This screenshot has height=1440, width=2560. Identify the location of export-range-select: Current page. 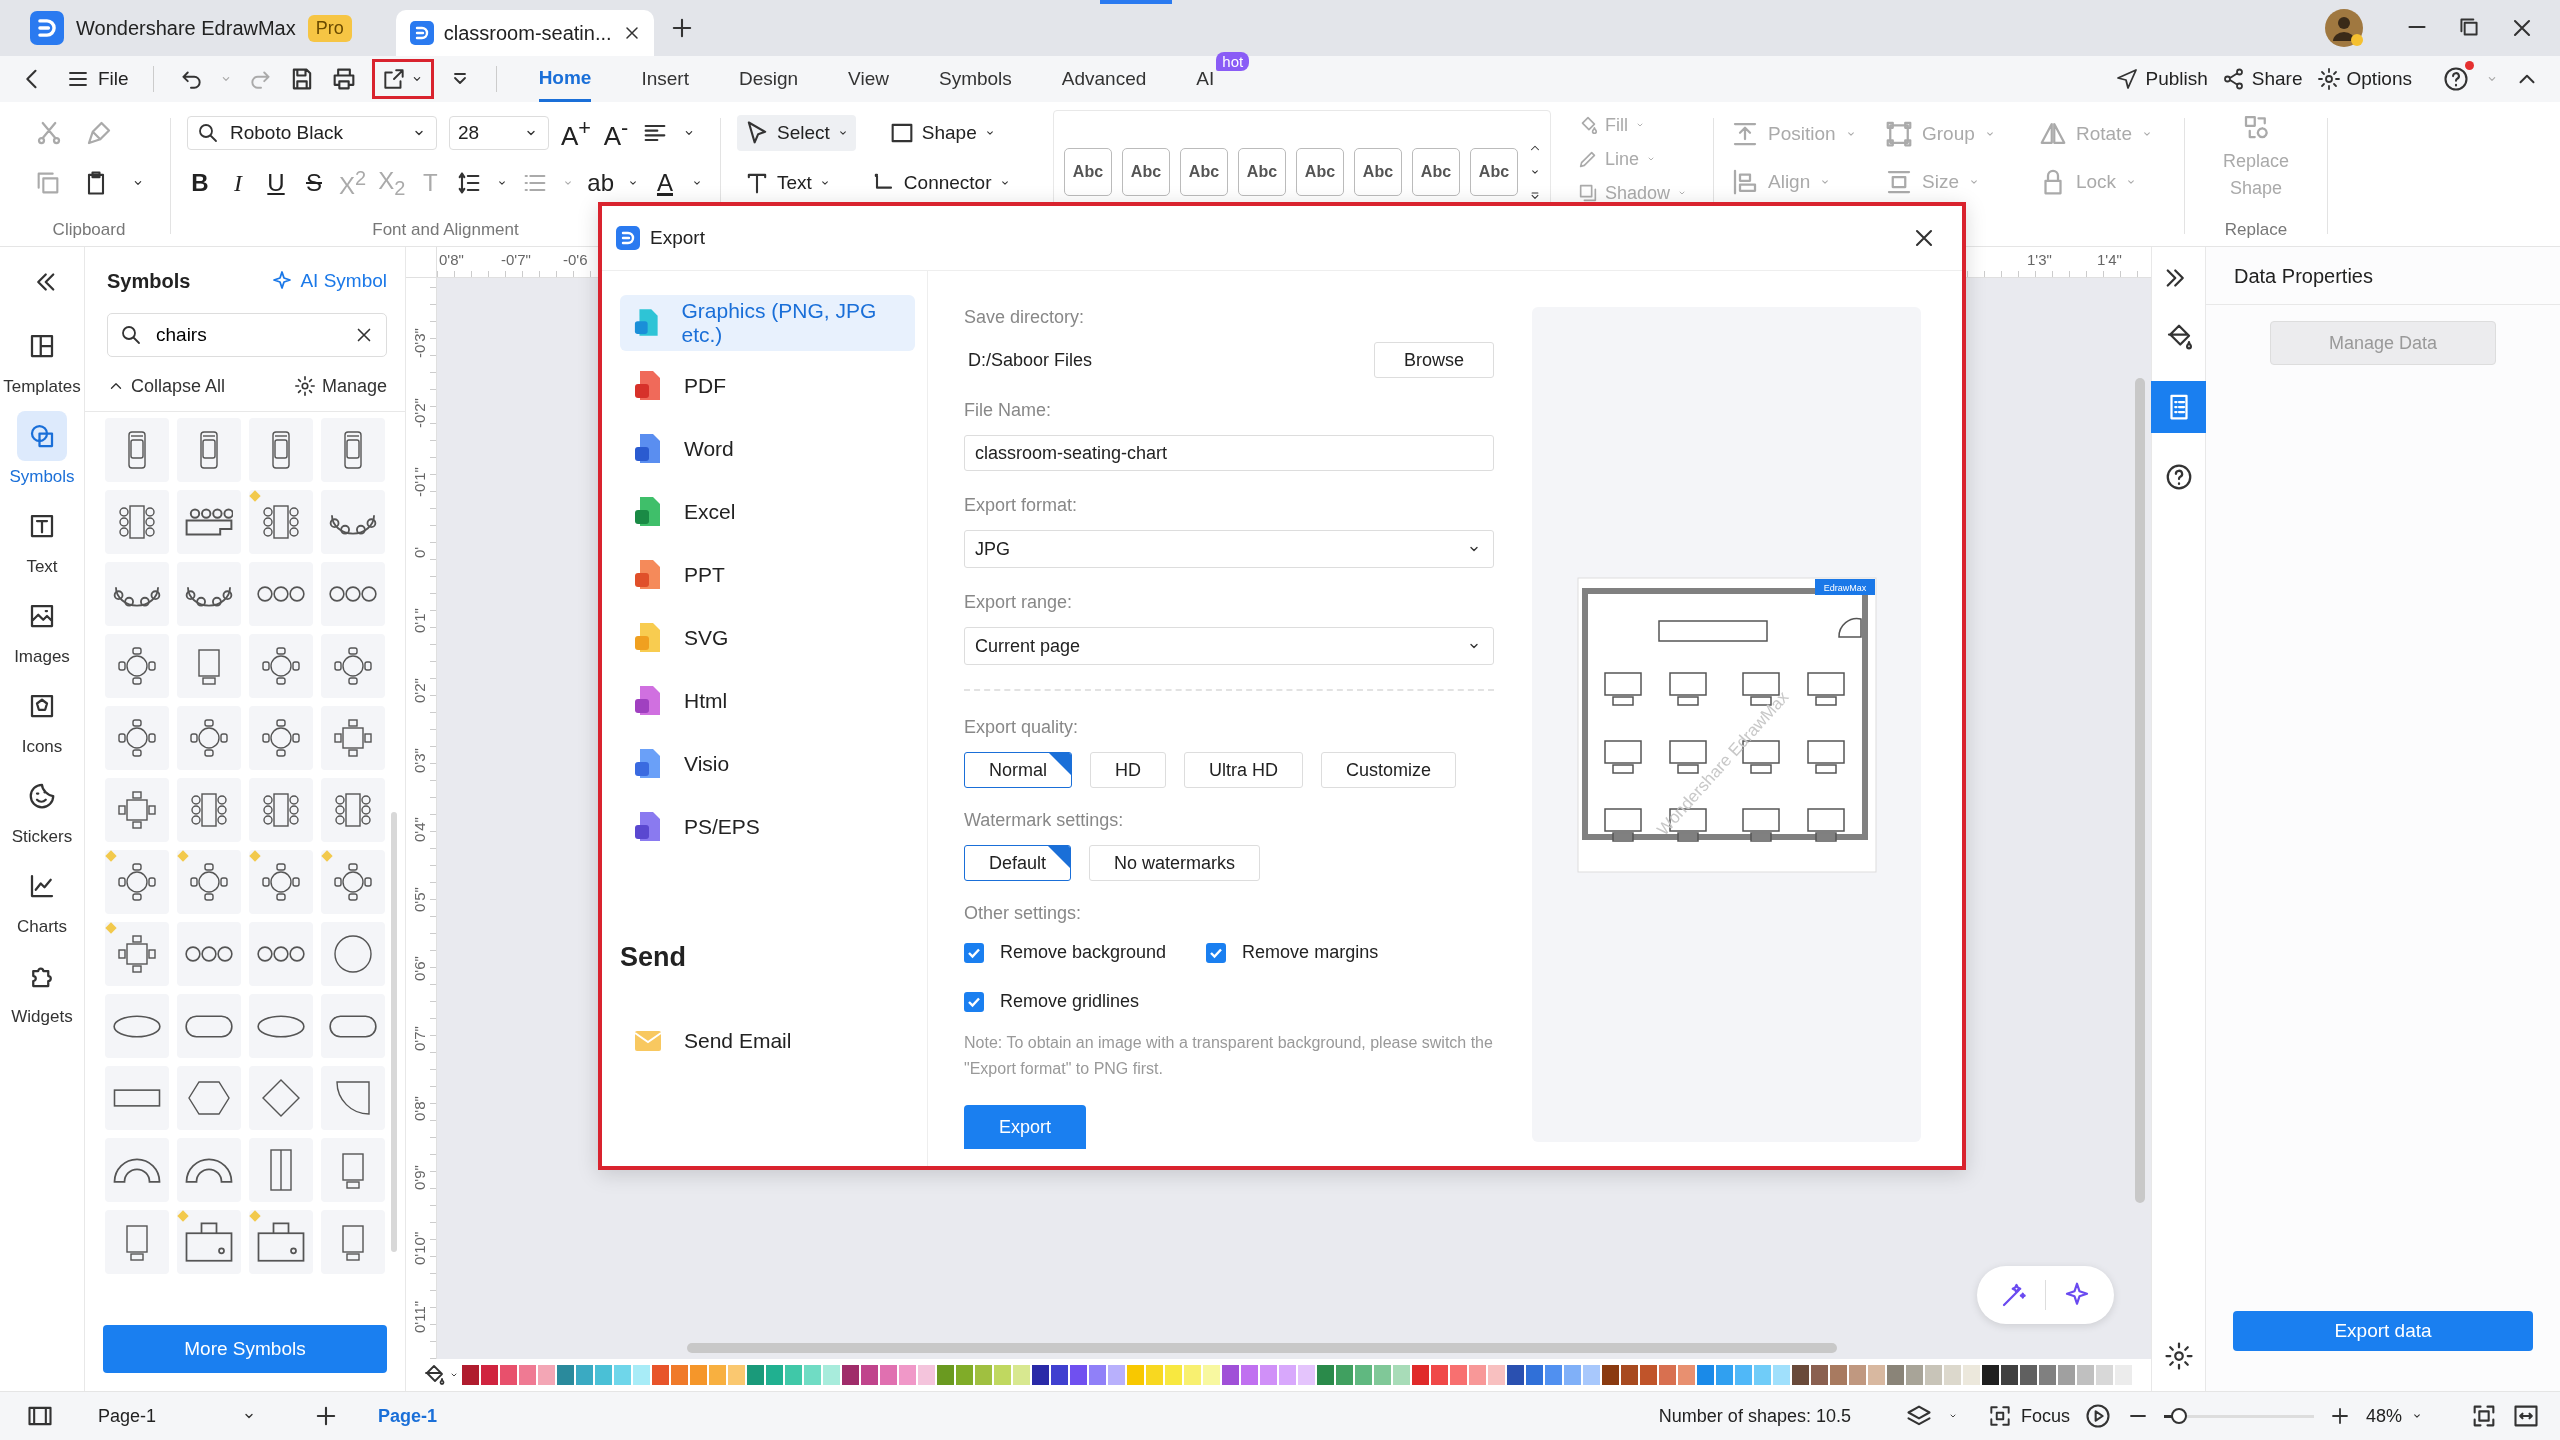
(1229, 646).